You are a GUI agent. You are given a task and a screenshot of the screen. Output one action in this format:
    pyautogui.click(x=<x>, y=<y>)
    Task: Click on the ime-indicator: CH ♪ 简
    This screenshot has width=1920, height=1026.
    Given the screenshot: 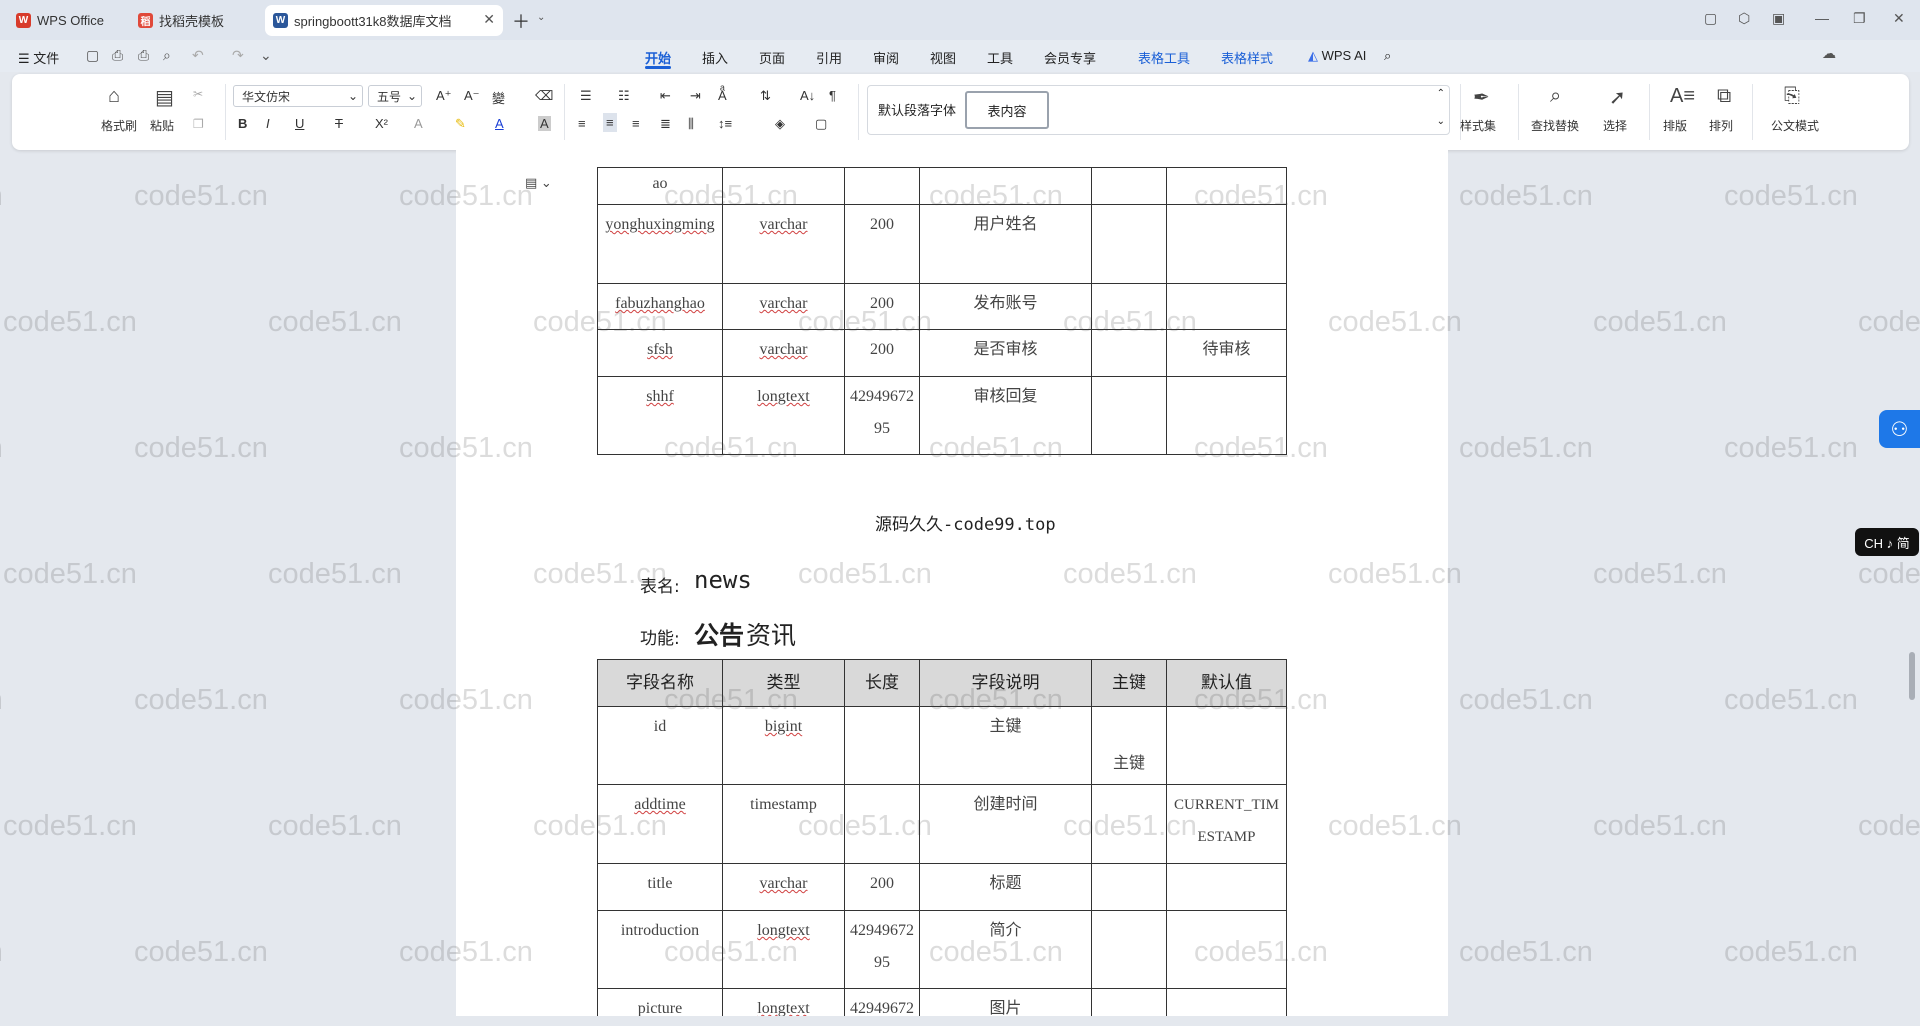 What is the action you would take?
    pyautogui.click(x=1887, y=542)
    